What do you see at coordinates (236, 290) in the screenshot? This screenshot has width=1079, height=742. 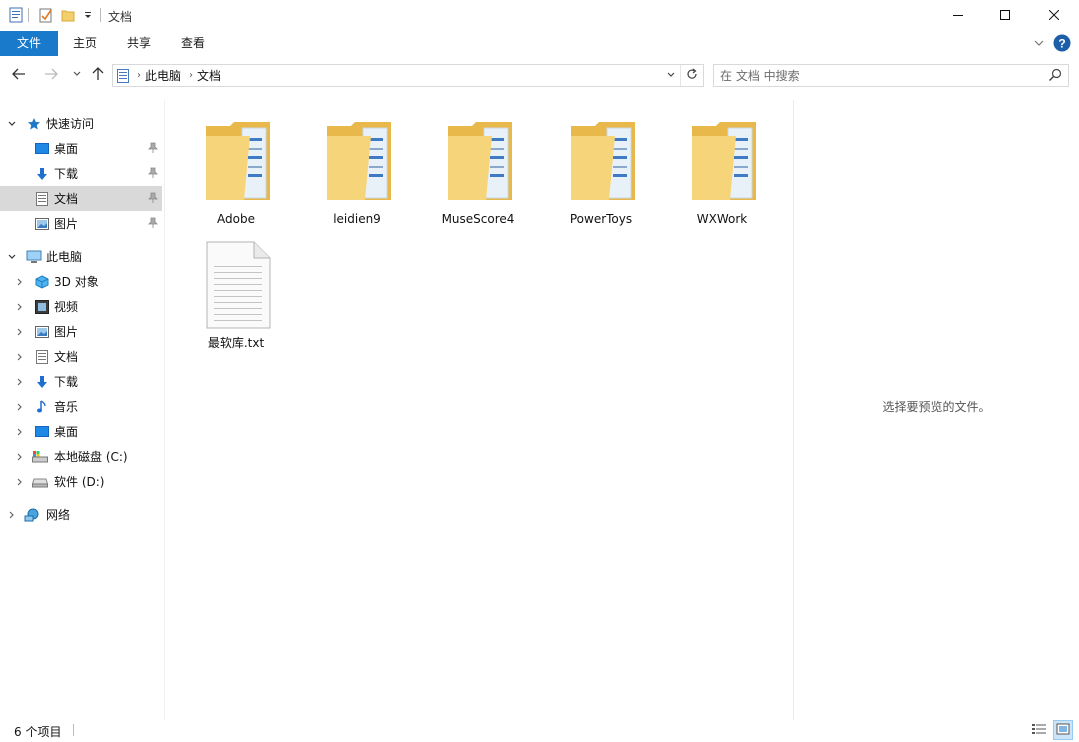 I see `file-item-text: 最软库.txt` at bounding box center [236, 290].